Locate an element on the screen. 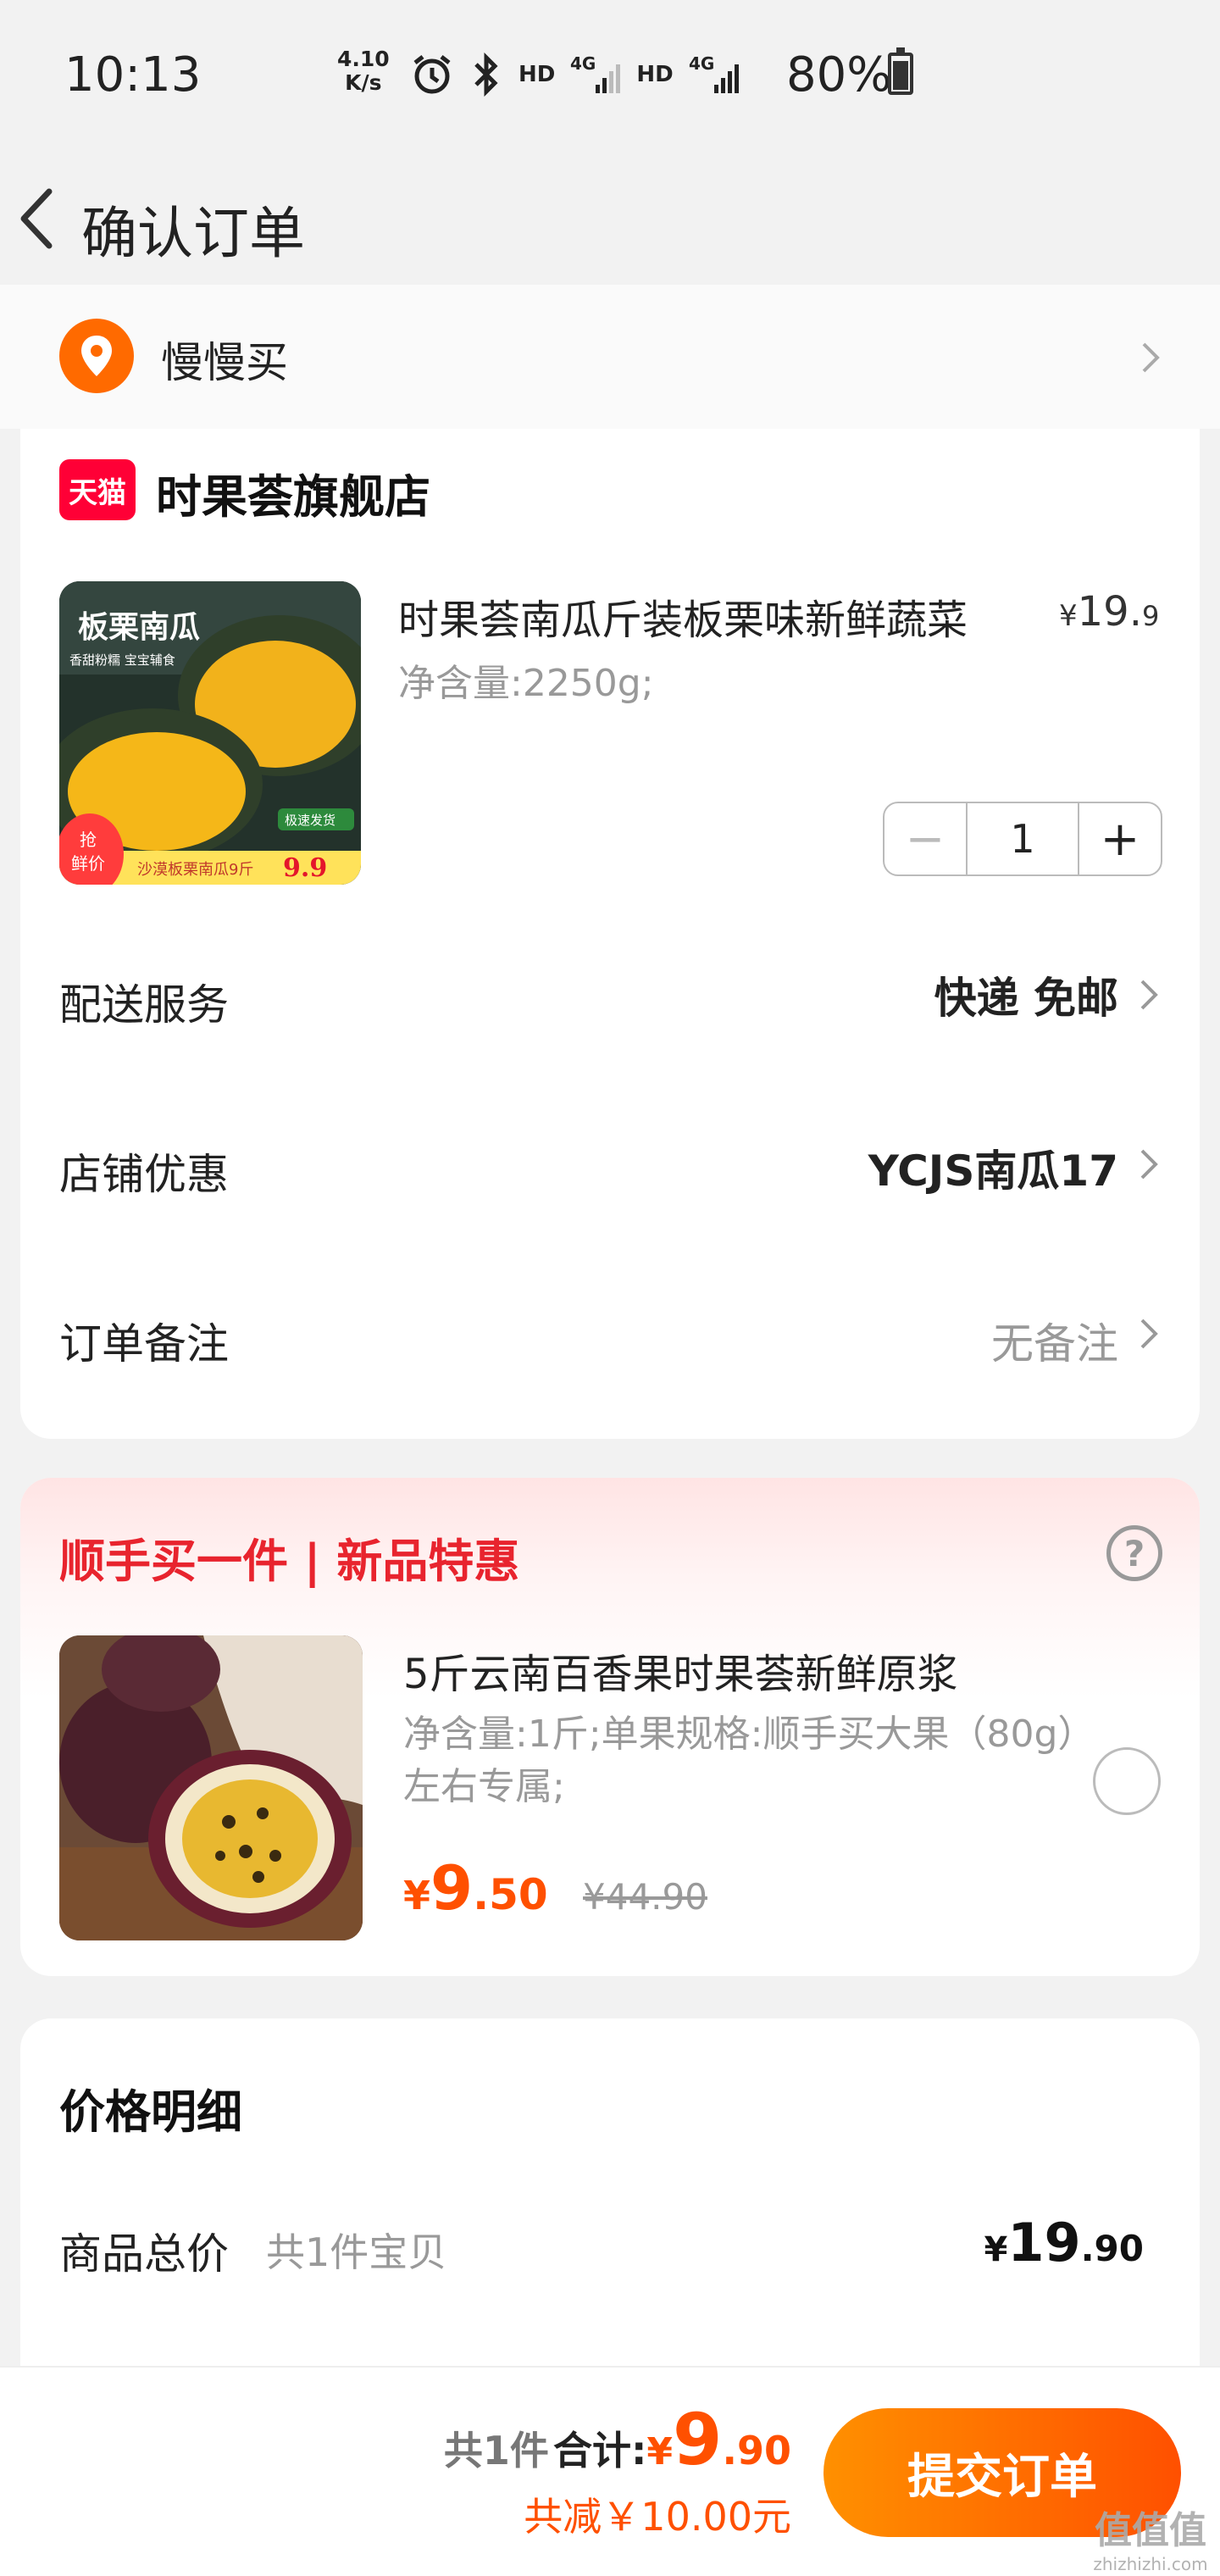  addon-product-spec: 净含量:1斤;单果规格:顺手买大果（80g）左右专属; is located at coordinates (740, 1760).